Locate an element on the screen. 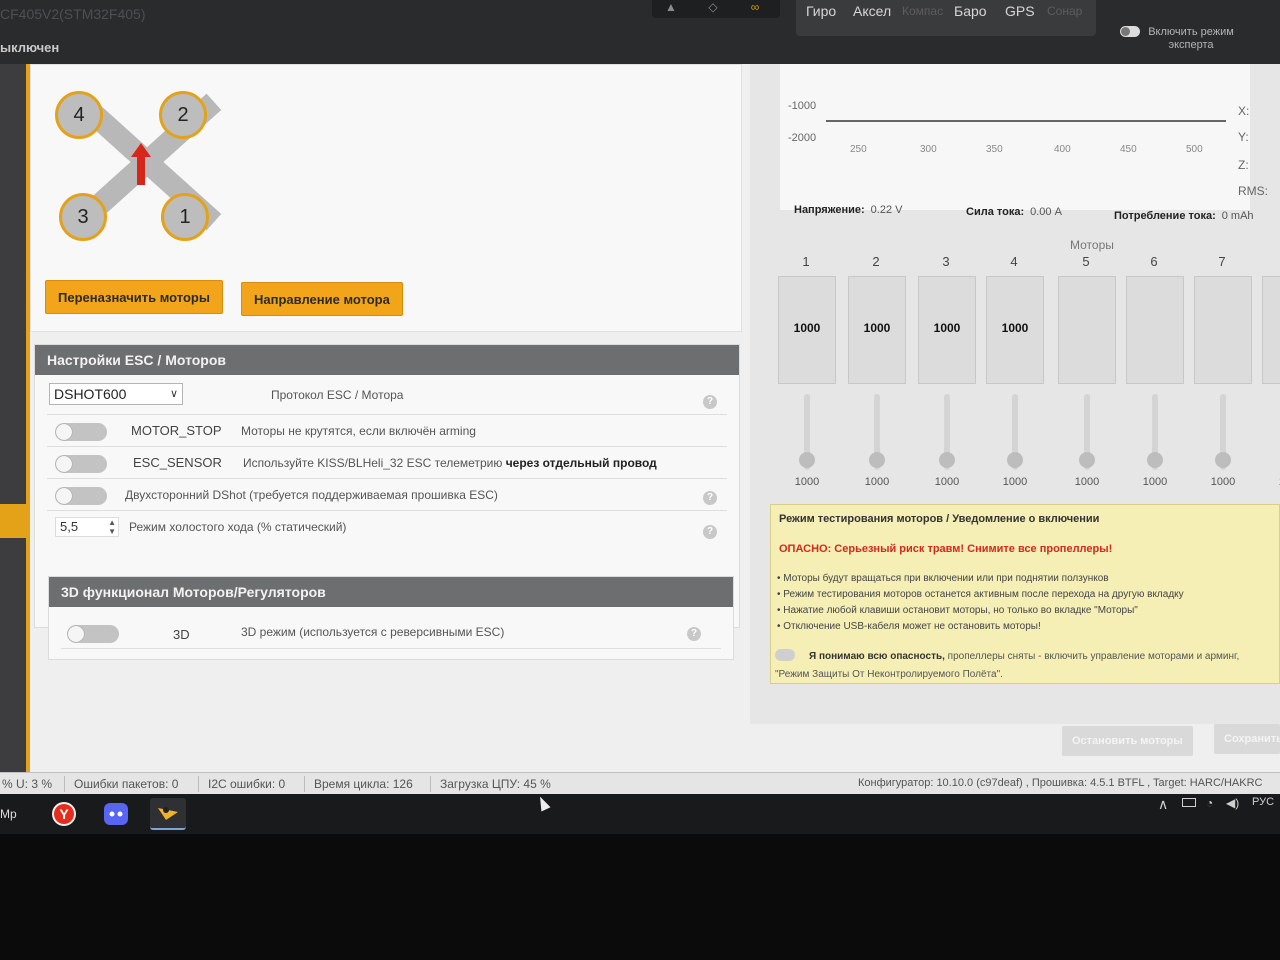  motor-number: 5 is located at coordinates (1086, 261).